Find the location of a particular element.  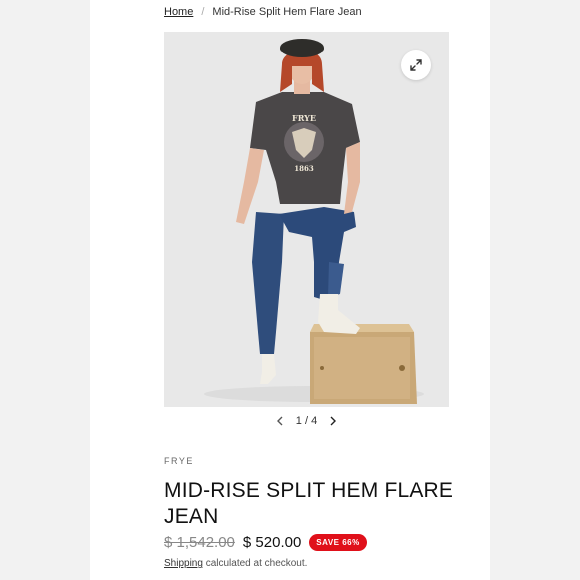

chevron-right-icon is located at coordinates (333, 421).